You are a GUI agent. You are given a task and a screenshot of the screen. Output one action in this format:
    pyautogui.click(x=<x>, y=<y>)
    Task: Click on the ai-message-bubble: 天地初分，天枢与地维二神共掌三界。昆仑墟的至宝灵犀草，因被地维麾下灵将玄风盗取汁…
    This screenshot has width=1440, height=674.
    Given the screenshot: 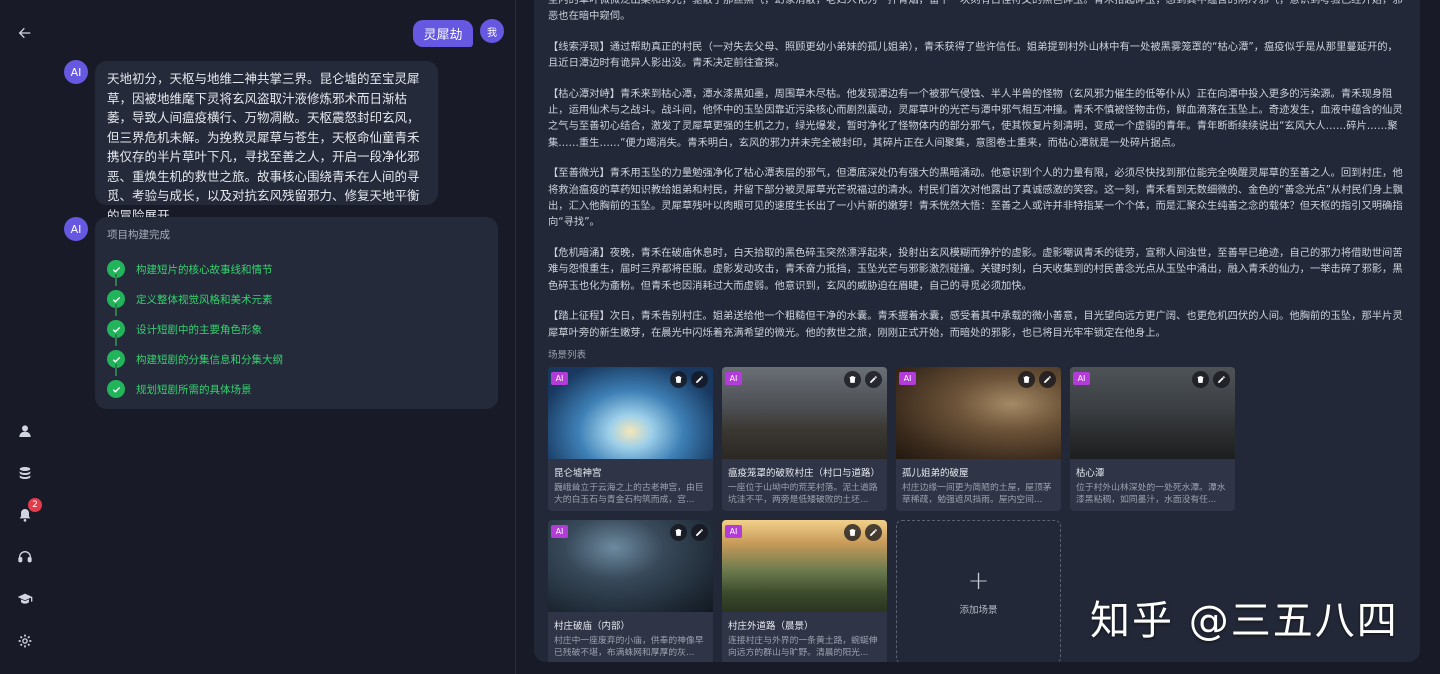 What is the action you would take?
    pyautogui.click(x=266, y=142)
    